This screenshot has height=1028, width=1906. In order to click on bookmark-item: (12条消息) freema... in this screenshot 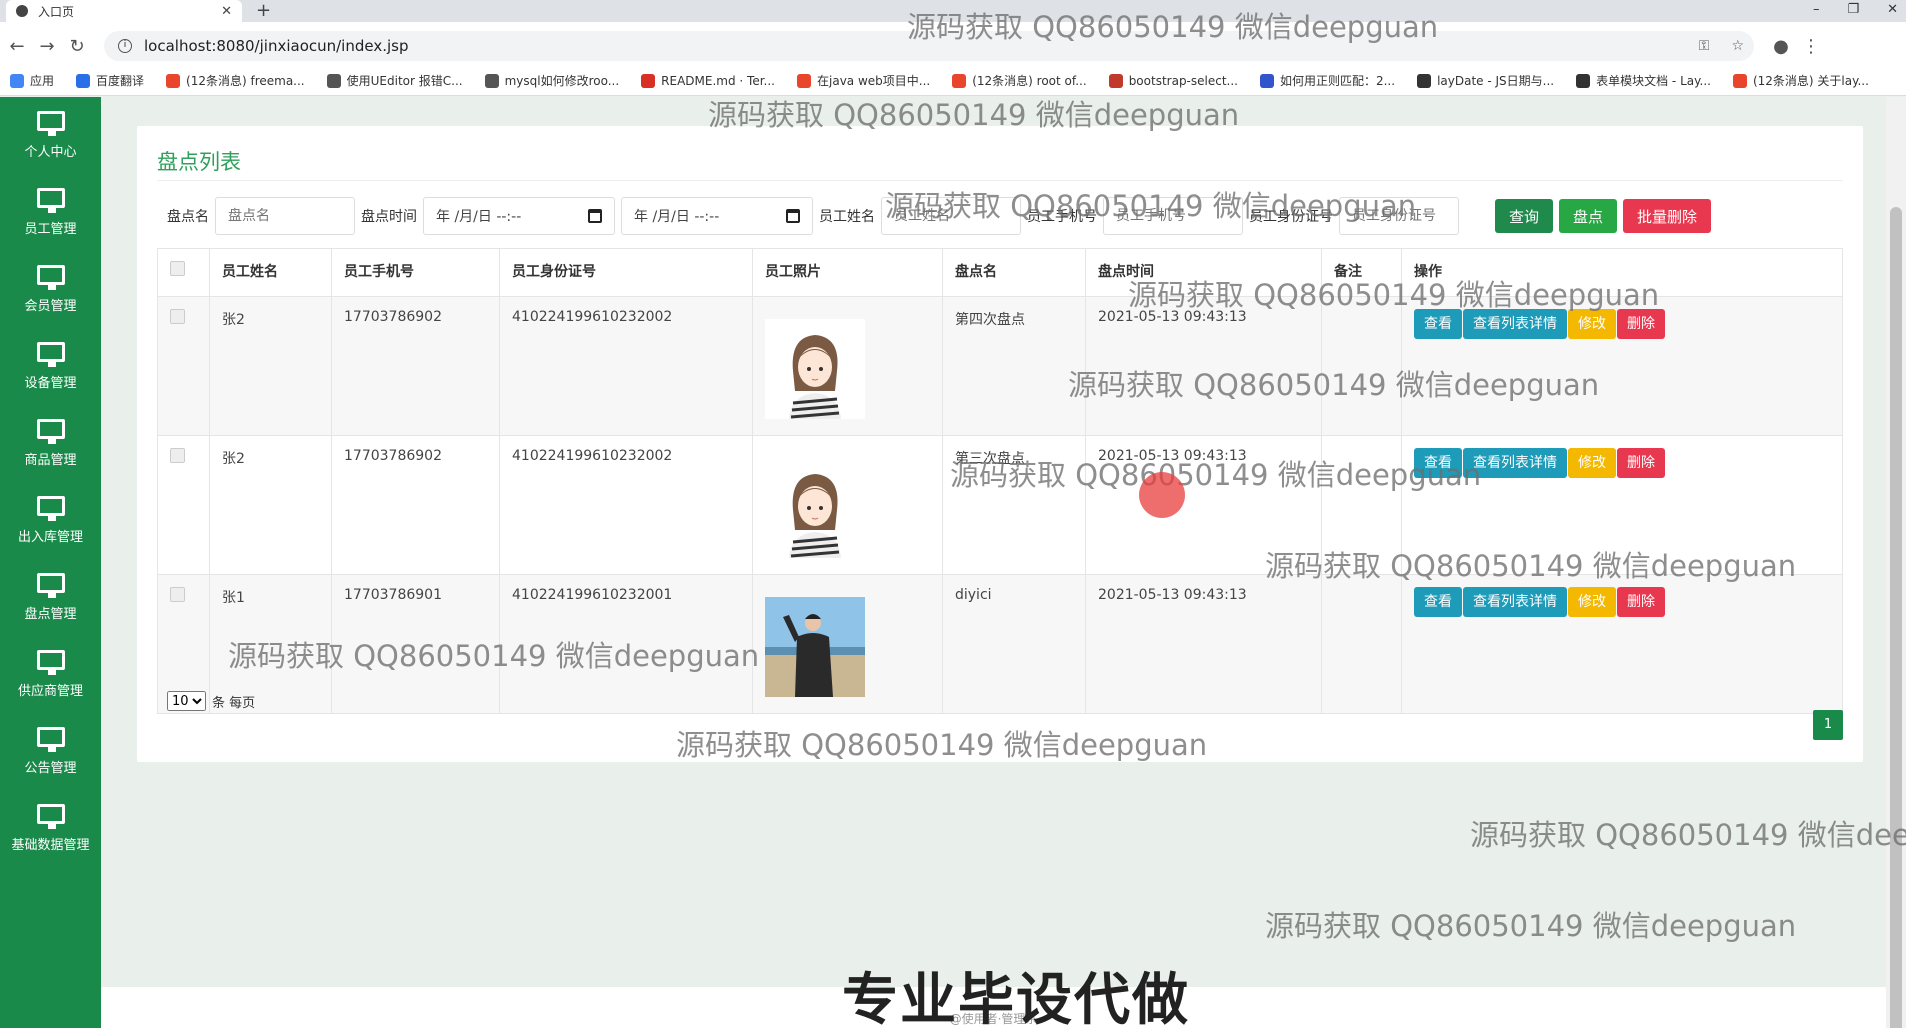, I will do `click(235, 80)`.